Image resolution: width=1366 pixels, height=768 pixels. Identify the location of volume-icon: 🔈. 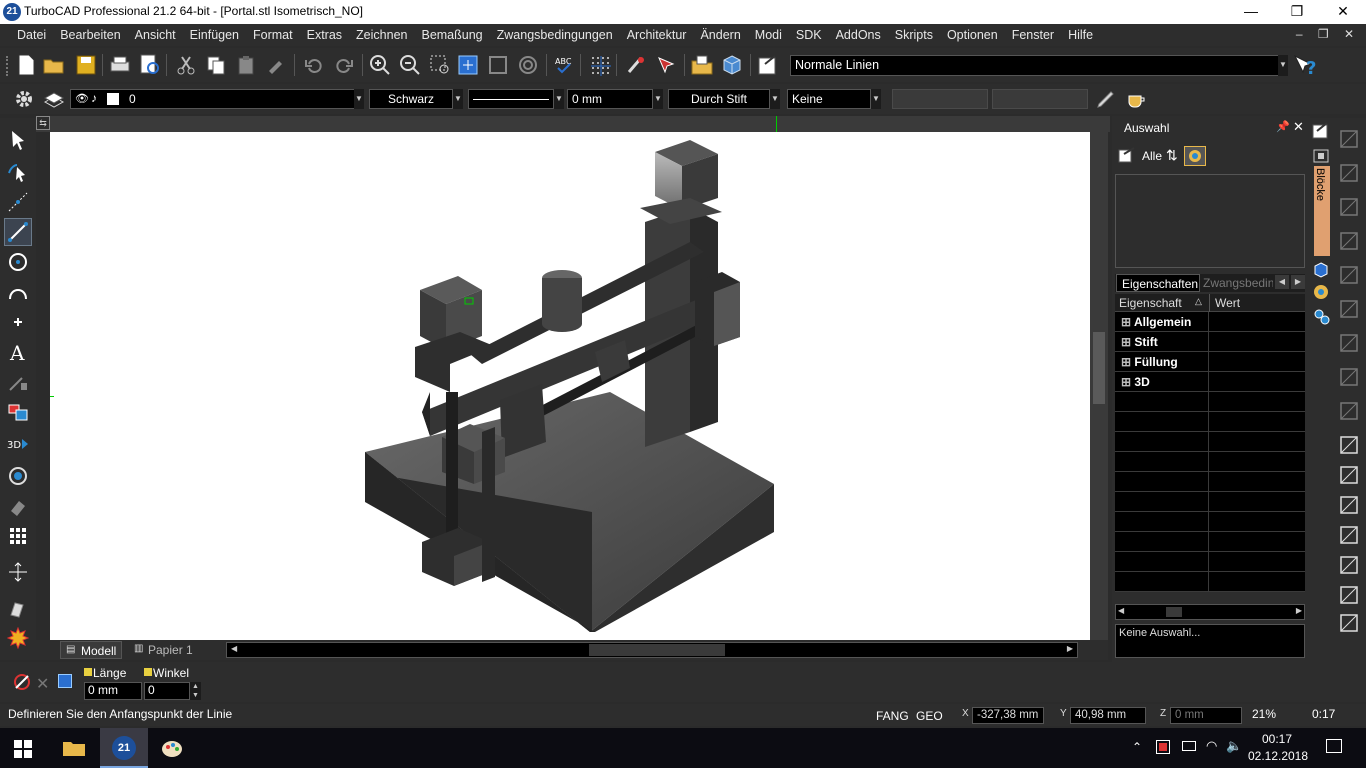
(1234, 746).